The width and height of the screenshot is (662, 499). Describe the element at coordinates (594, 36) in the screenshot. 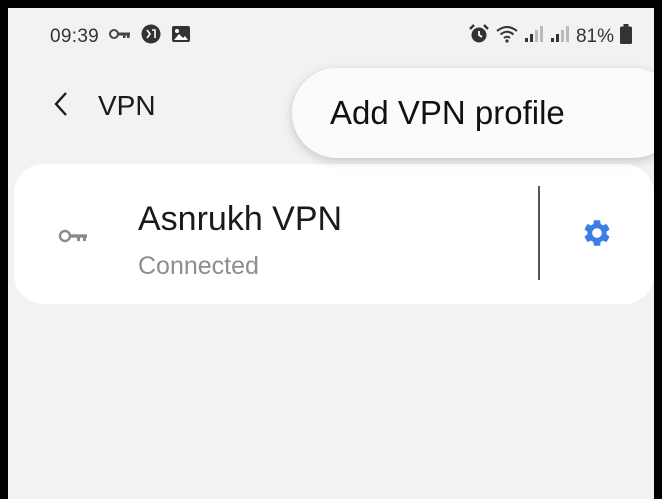

I see `battery-percentage: 81%` at that location.